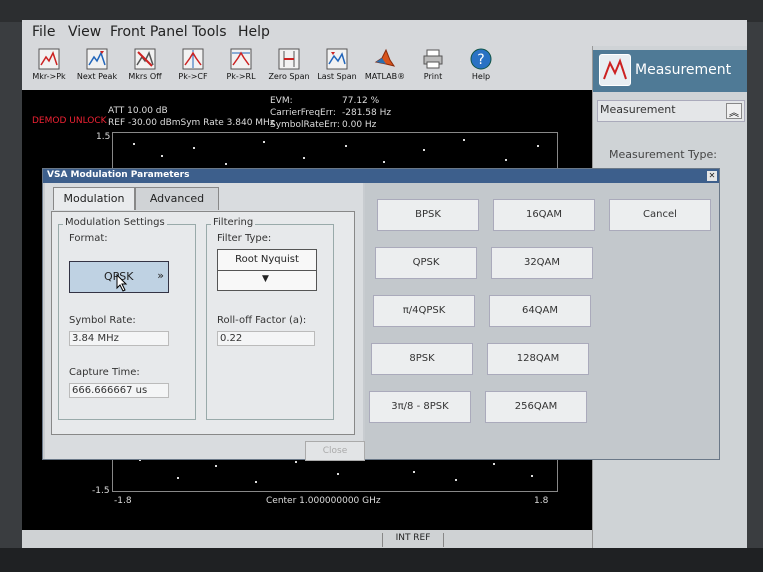 This screenshot has height=572, width=763. What do you see at coordinates (193, 59) in the screenshot?
I see `peak-to-cf-icon` at bounding box center [193, 59].